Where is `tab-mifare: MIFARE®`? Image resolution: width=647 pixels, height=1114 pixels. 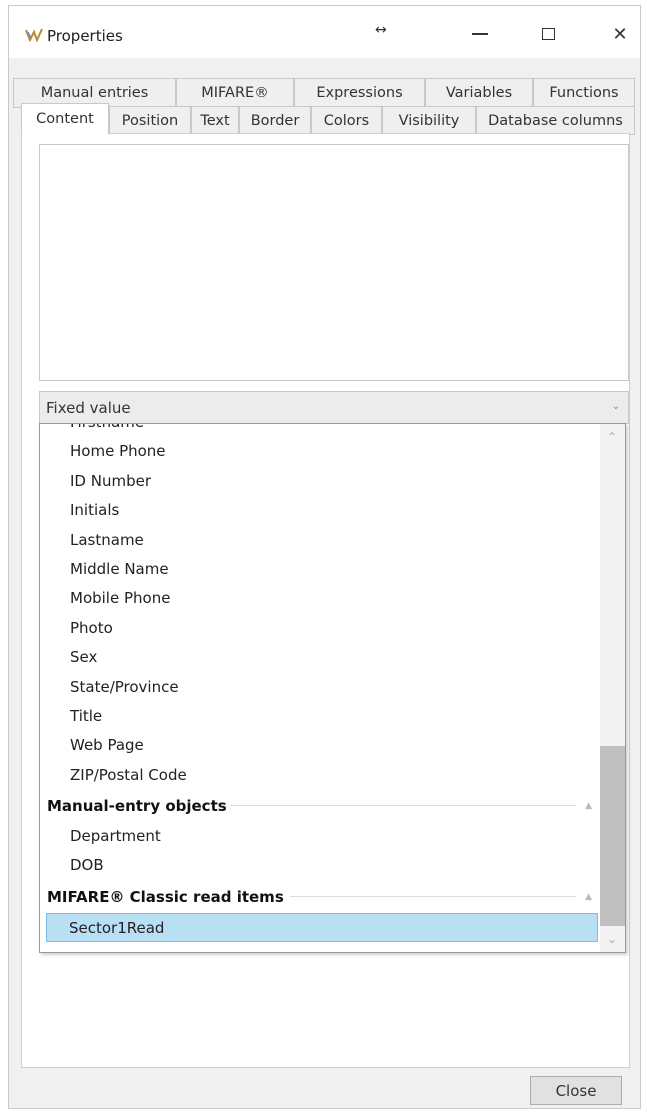
tab-mifare: MIFARE® is located at coordinates (235, 93).